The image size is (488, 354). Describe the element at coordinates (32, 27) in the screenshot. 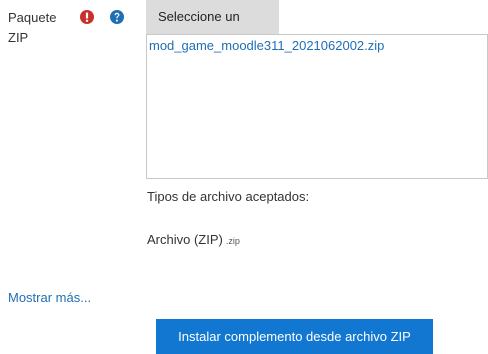

I see `field-label: Paquete ZIP` at that location.